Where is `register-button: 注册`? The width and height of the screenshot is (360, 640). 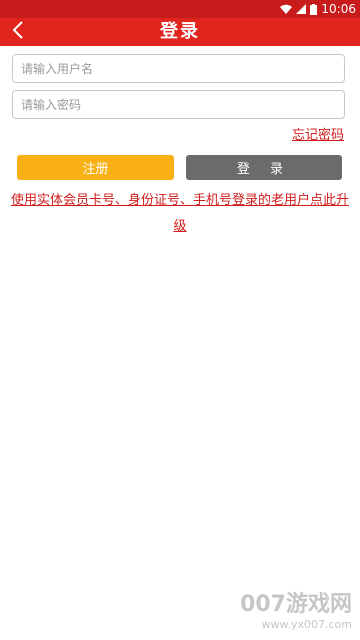
register-button: 注册 is located at coordinates (95, 167).